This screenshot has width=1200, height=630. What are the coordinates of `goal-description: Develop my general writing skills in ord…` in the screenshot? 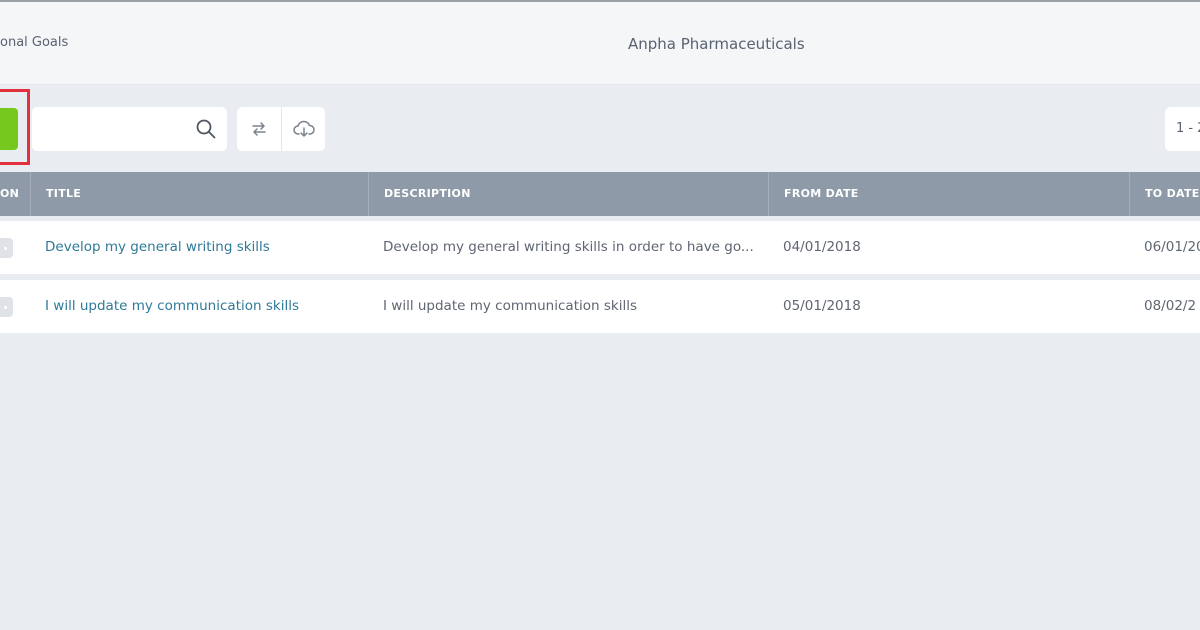 It's located at (568, 247).